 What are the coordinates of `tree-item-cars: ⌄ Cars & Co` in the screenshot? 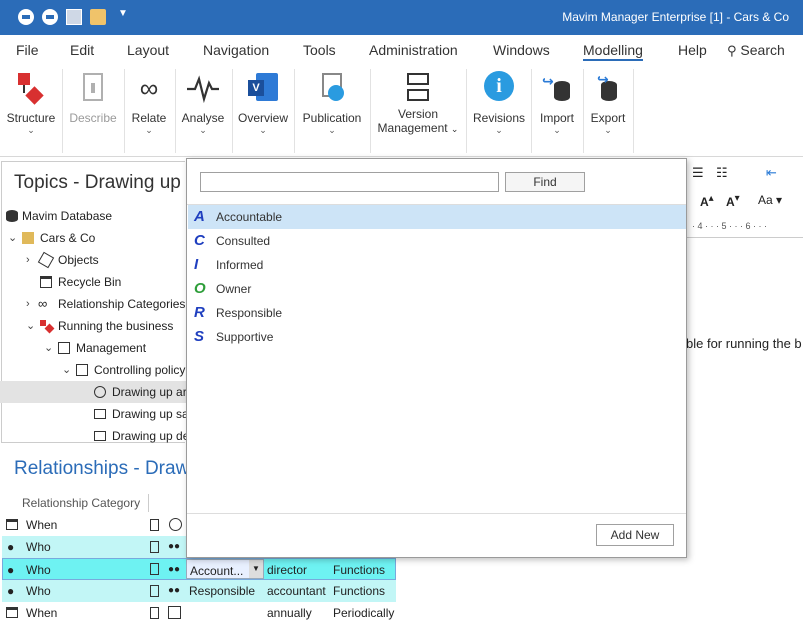 It's located at (93, 238).